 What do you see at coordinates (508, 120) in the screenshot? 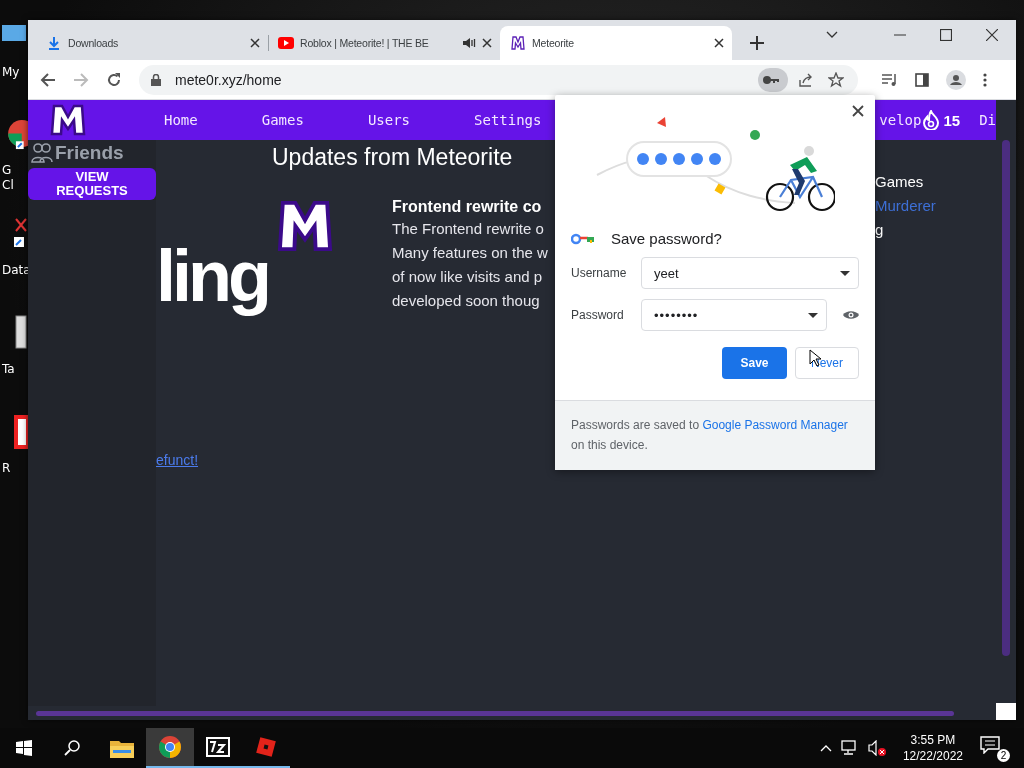
I see `nav-link: Settings` at bounding box center [508, 120].